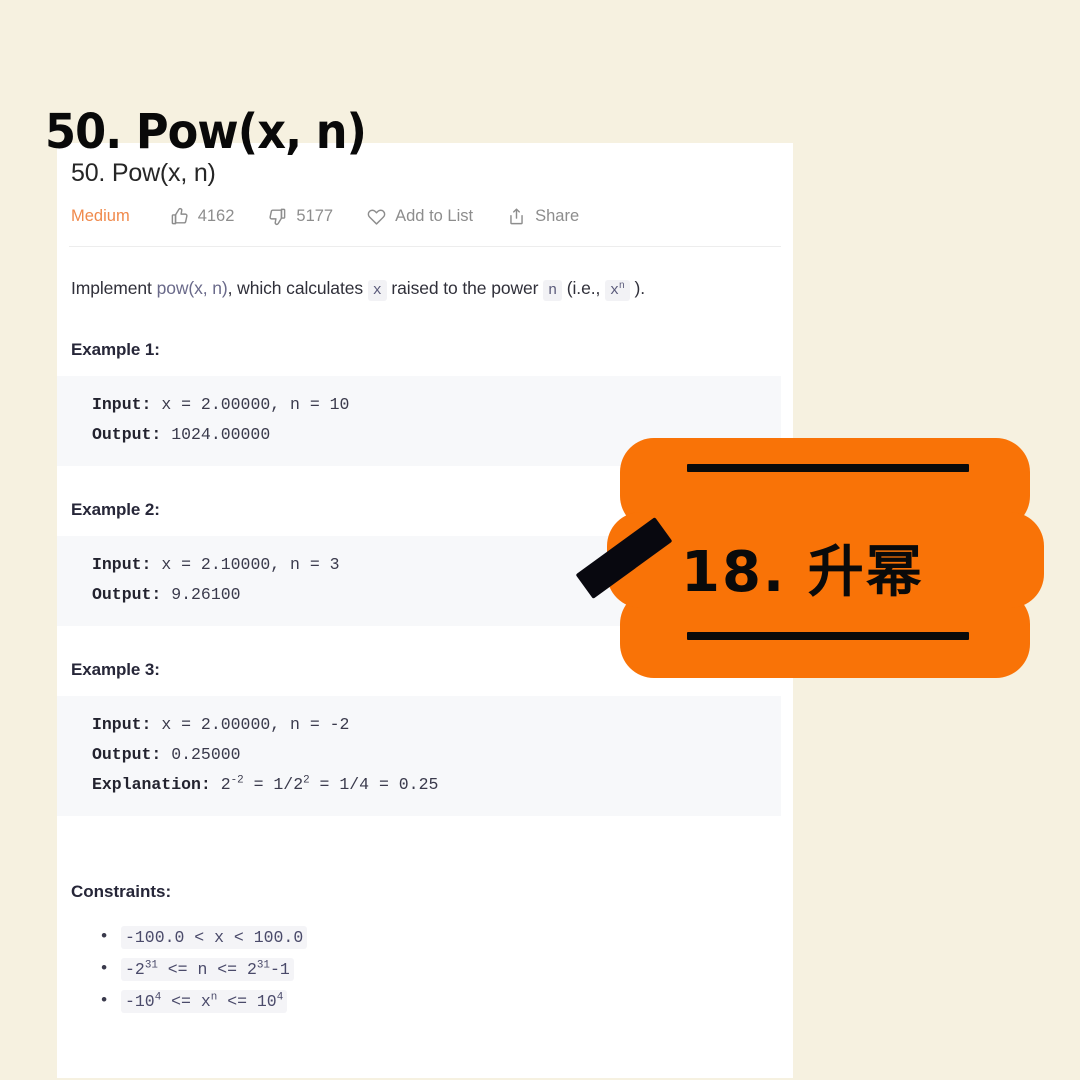  I want to click on list-item: -104 <= xn <= 104, so click(440, 1002).